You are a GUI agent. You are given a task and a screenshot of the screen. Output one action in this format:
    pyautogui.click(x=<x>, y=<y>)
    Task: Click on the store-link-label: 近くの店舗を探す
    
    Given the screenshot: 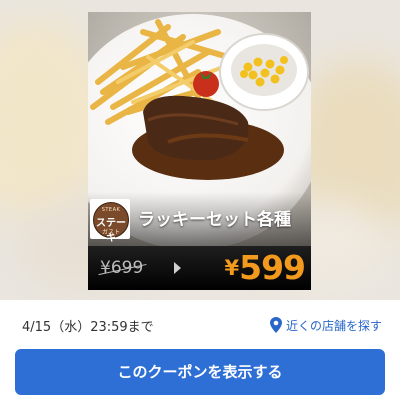 What is the action you would take?
    pyautogui.click(x=333, y=325)
    